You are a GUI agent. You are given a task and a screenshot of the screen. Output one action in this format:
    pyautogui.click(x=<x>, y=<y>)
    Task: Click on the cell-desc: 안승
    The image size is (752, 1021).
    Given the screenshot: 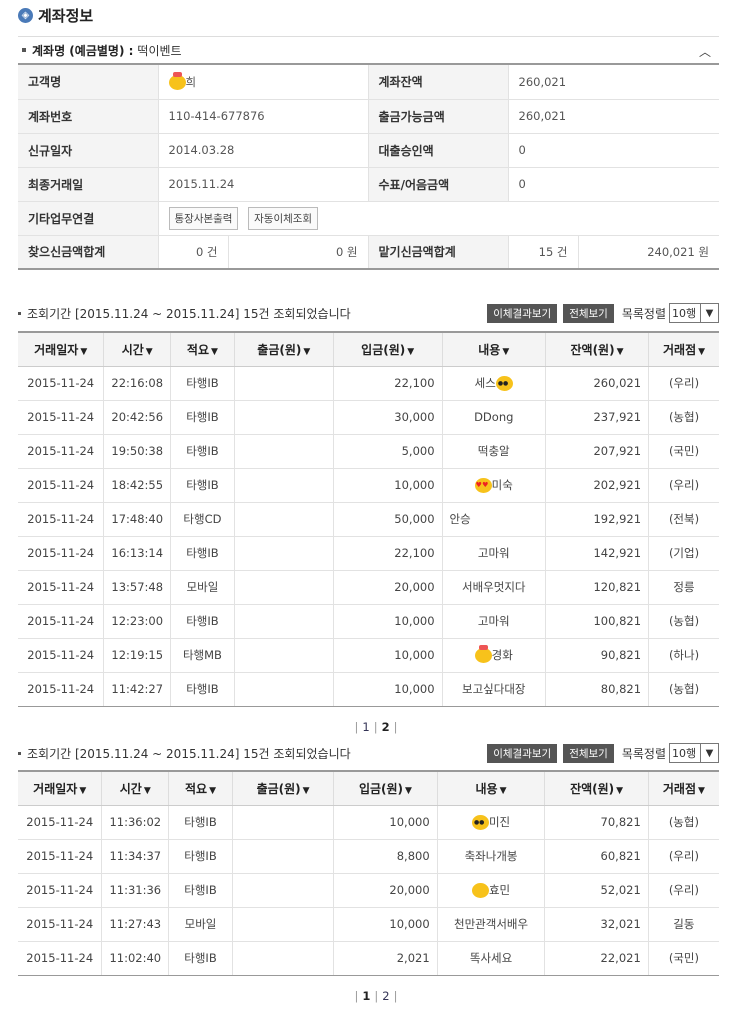 What is the action you would take?
    pyautogui.click(x=494, y=519)
    